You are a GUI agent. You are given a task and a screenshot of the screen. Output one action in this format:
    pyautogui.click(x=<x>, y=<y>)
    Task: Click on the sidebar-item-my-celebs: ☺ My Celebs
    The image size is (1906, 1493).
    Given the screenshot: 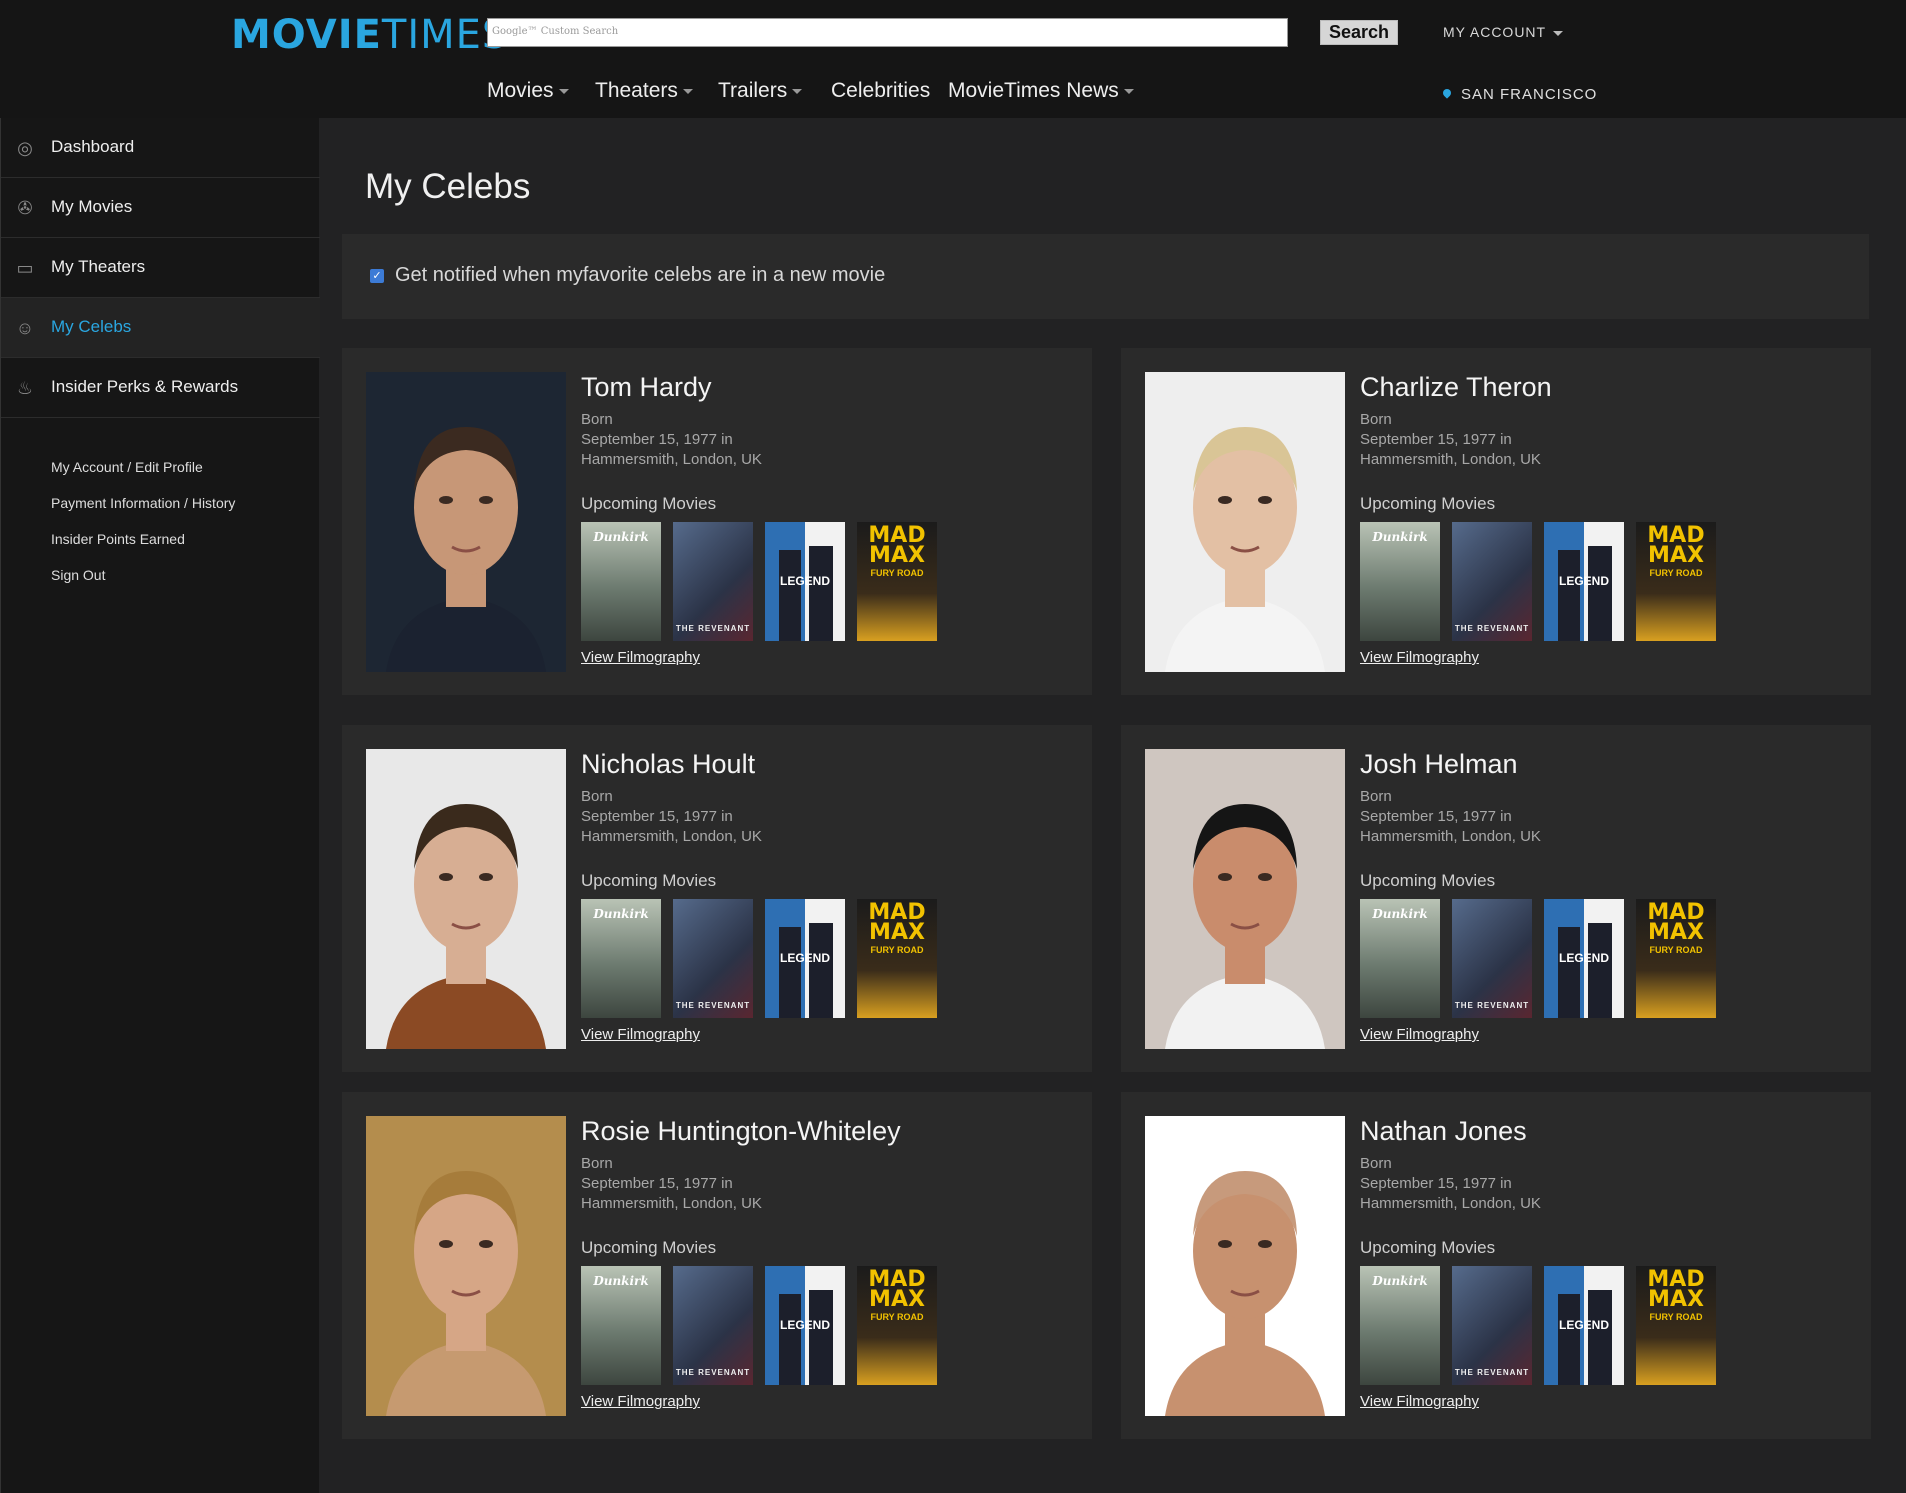 What is the action you would take?
    pyautogui.click(x=160, y=328)
    